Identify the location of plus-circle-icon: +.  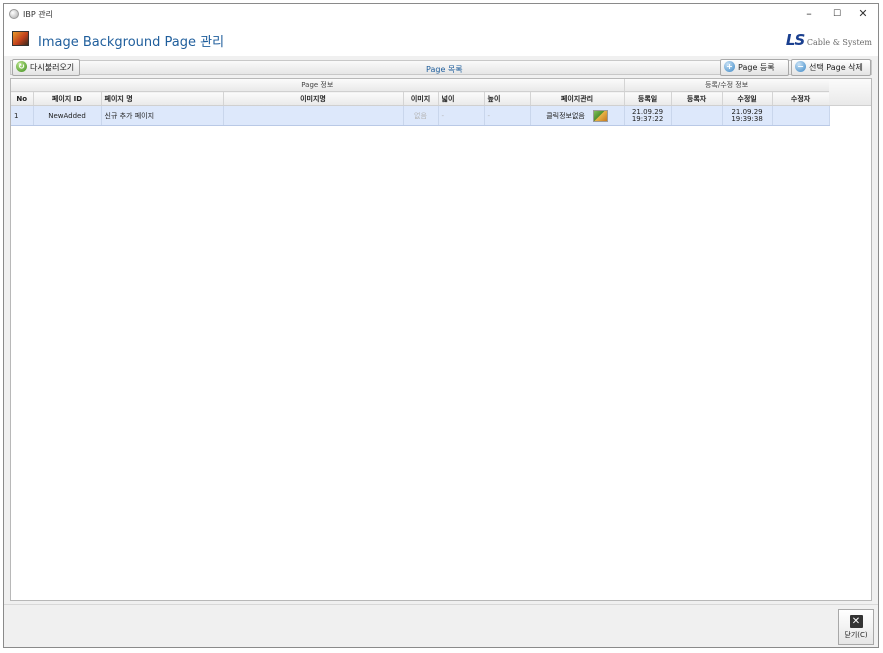
(729, 66).